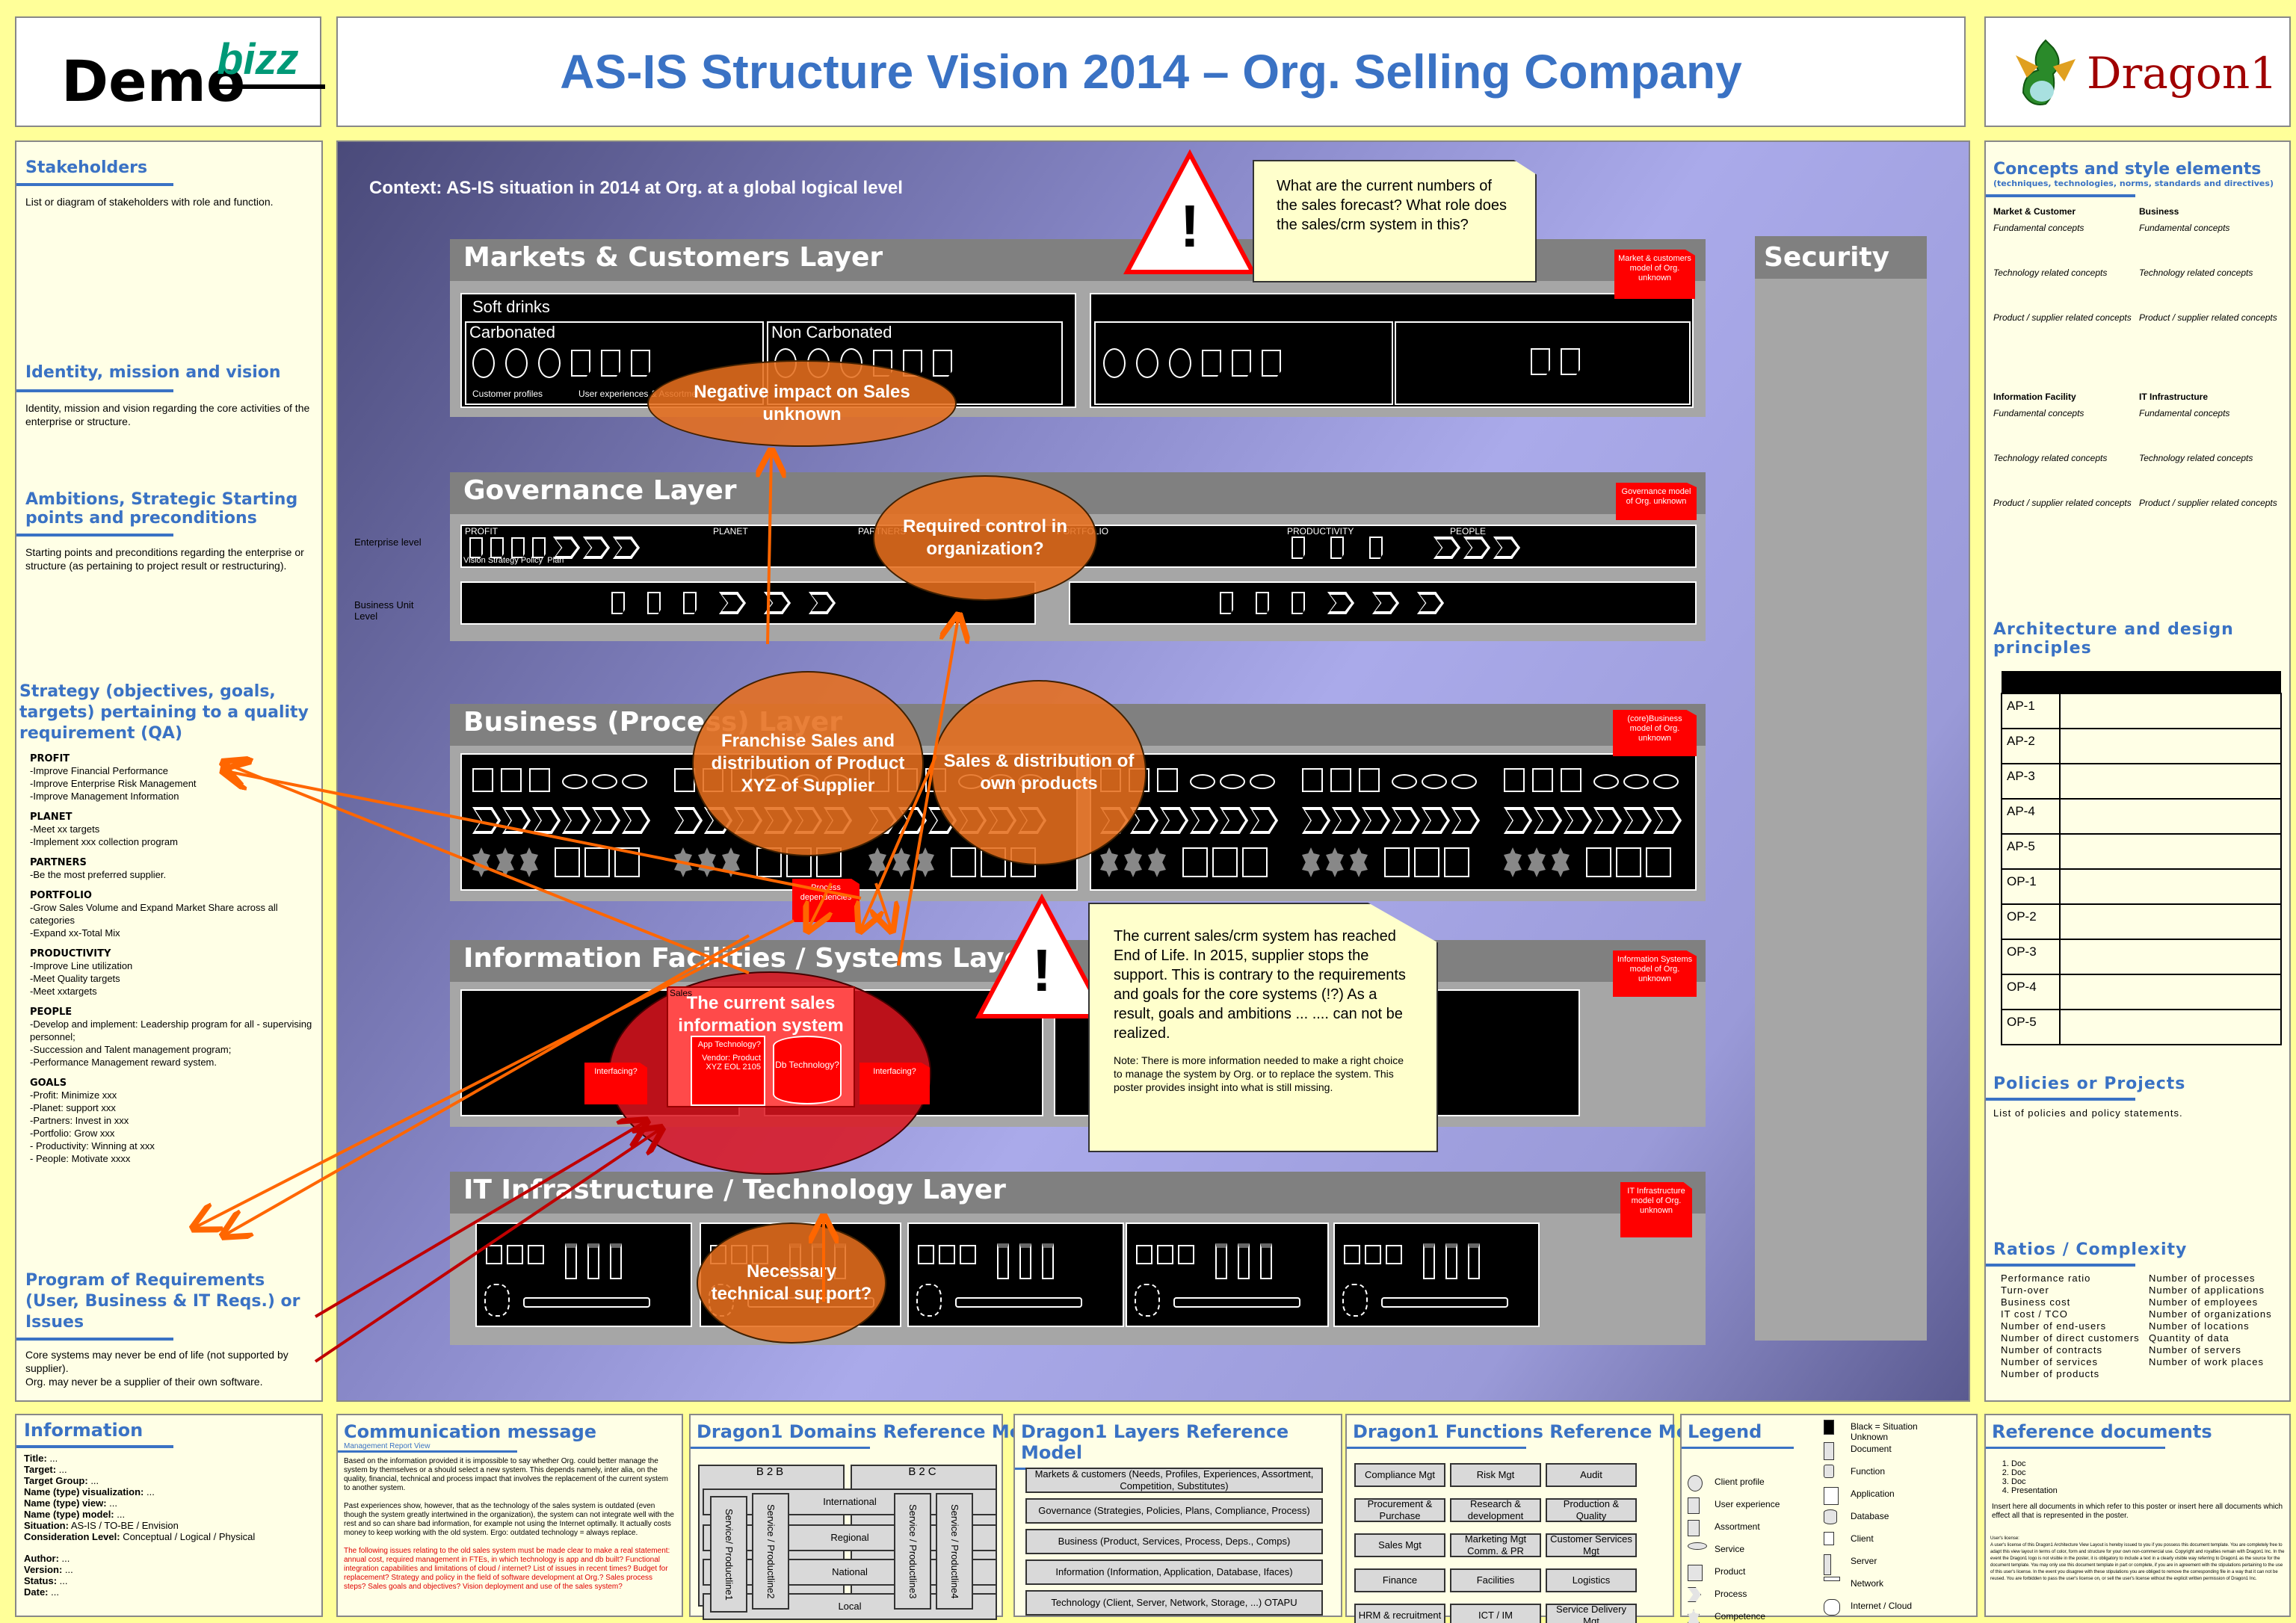  Describe the element at coordinates (1696, 1483) in the screenshot. I see `client-profile-icon` at that location.